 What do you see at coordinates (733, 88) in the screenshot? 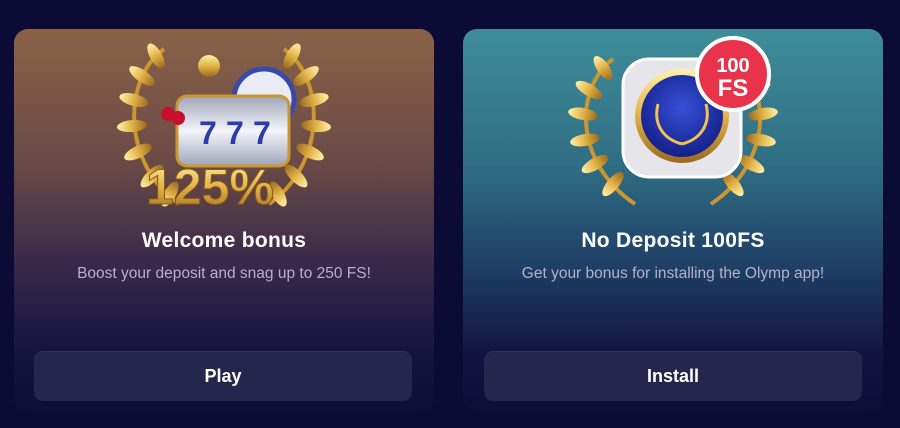
I see `svg-text: FS` at bounding box center [733, 88].